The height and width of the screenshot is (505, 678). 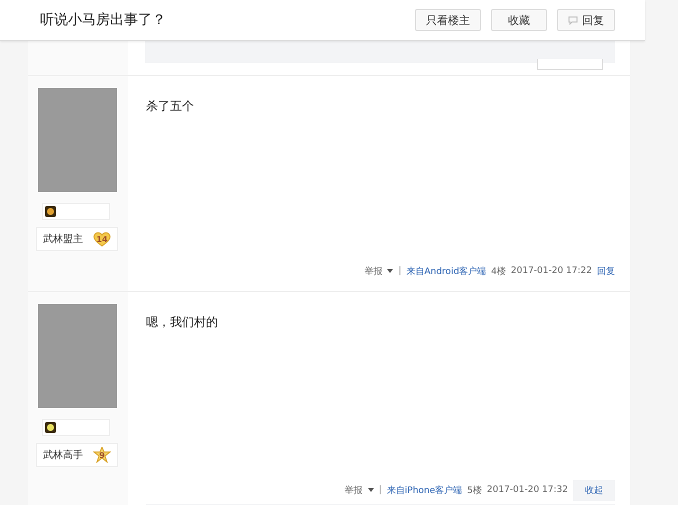 I want to click on floor-number: 4楼, so click(x=498, y=272).